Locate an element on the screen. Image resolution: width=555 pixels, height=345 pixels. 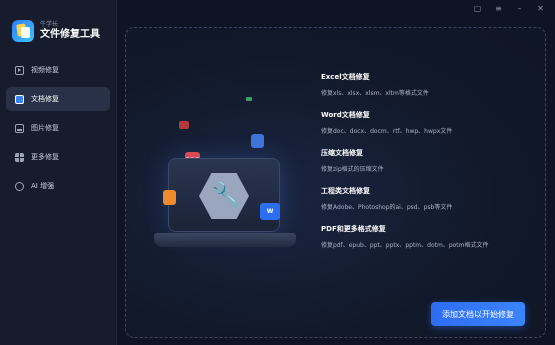
format-title: Excel文档修复 is located at coordinates (345, 77).